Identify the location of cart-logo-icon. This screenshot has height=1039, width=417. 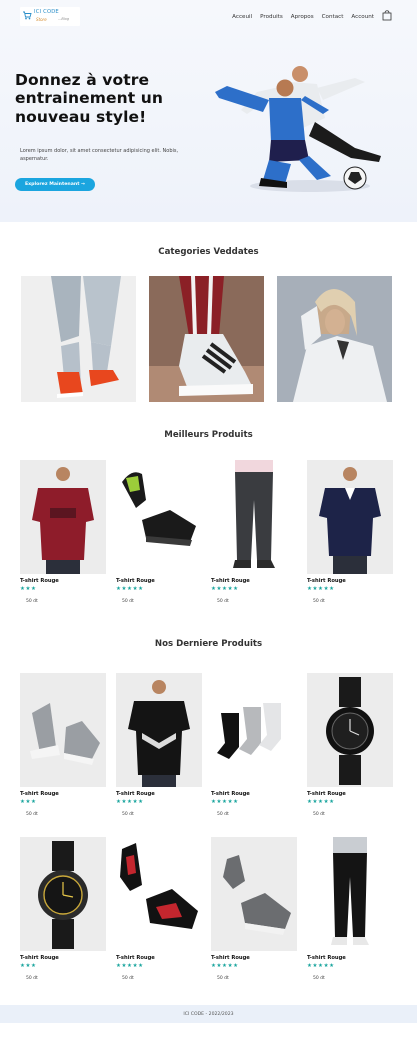
(27, 15).